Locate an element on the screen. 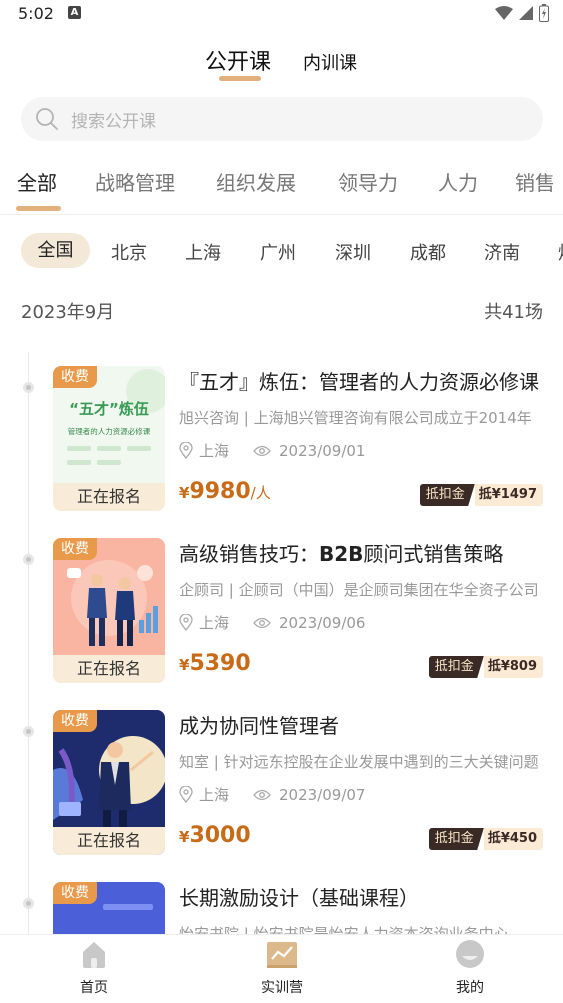 The image size is (563, 1003). city-chip-all: 全国 is located at coordinates (55, 250).